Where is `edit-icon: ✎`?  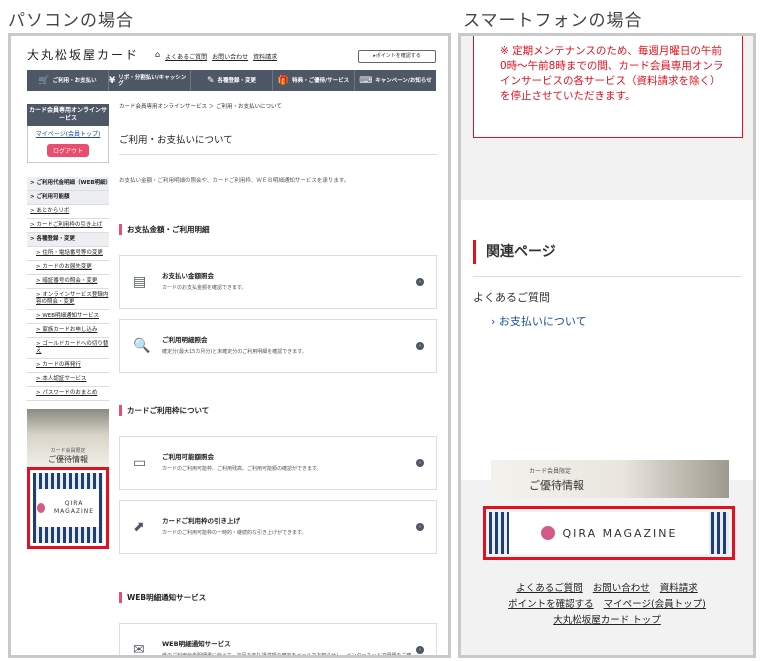
edit-icon: ✎ is located at coordinates (210, 80).